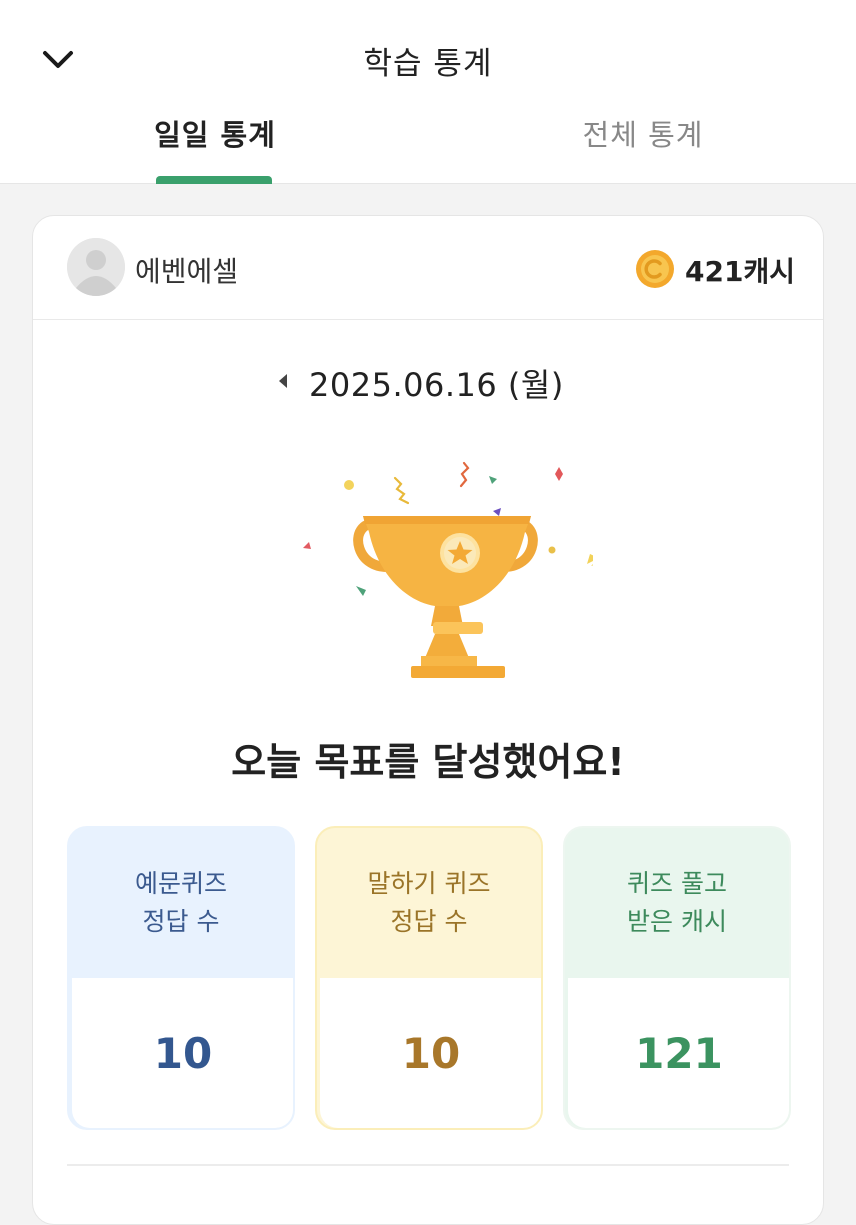  Describe the element at coordinates (215, 148) in the screenshot. I see `tab-daily-stats: 일일 통계` at that location.